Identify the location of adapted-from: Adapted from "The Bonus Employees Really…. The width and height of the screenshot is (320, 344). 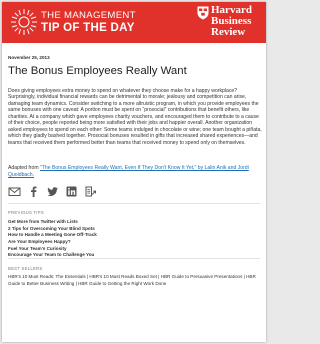
(135, 171).